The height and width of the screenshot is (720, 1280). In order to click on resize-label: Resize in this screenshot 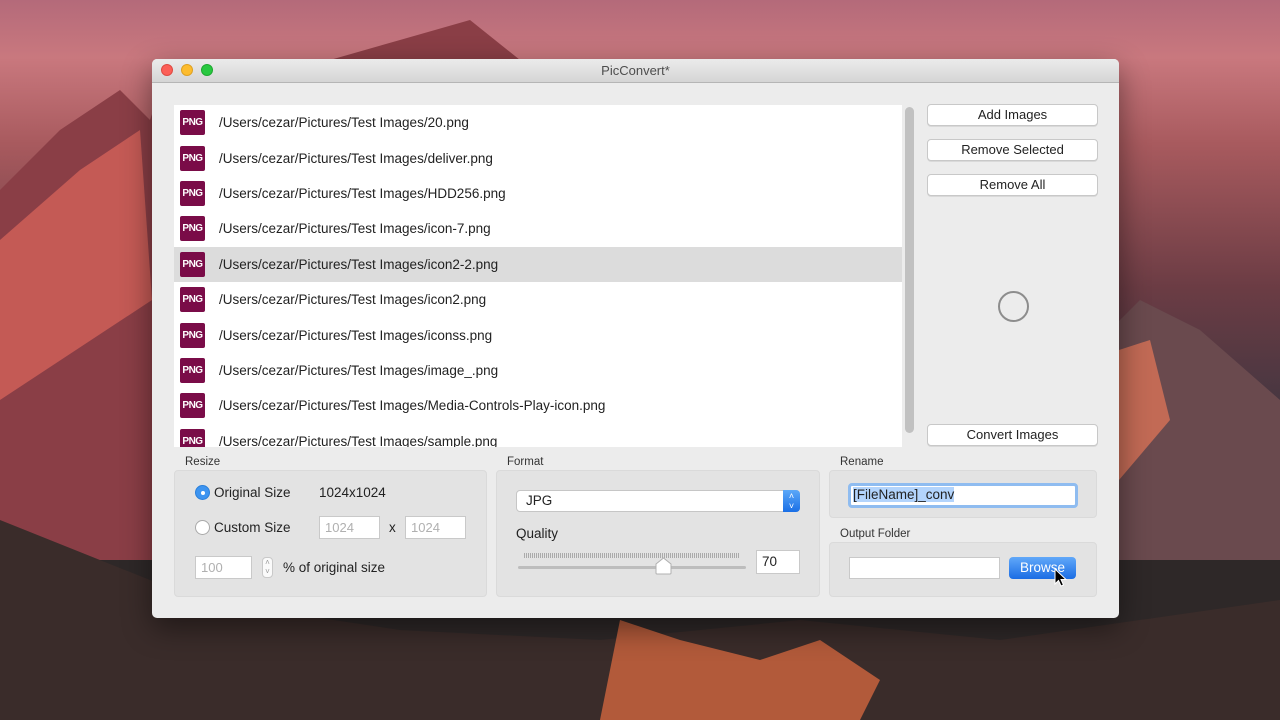, I will do `click(203, 462)`.